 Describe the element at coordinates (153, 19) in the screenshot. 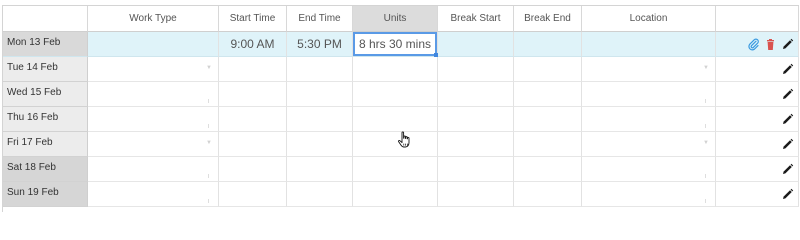

I see `header-work-type: Work Type` at that location.